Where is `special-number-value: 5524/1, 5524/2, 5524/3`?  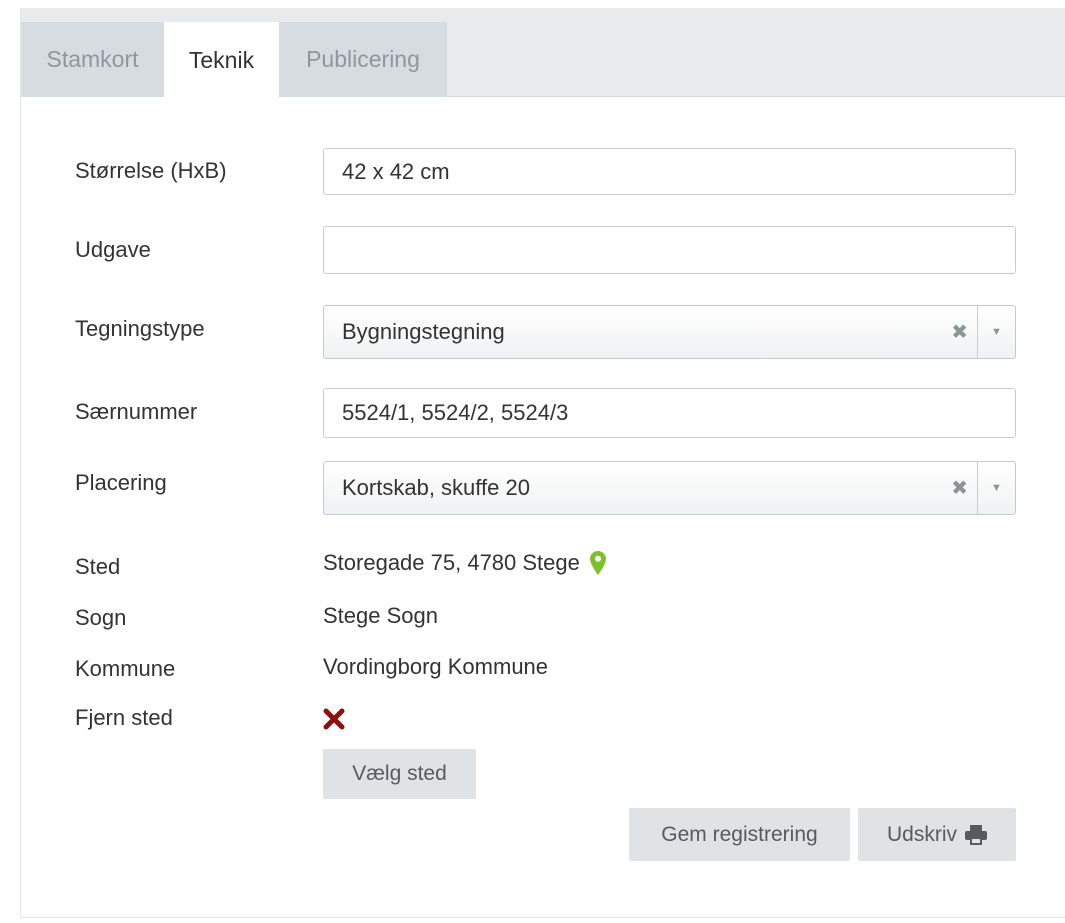
special-number-value: 5524/1, 5524/2, 5524/3 is located at coordinates (455, 412).